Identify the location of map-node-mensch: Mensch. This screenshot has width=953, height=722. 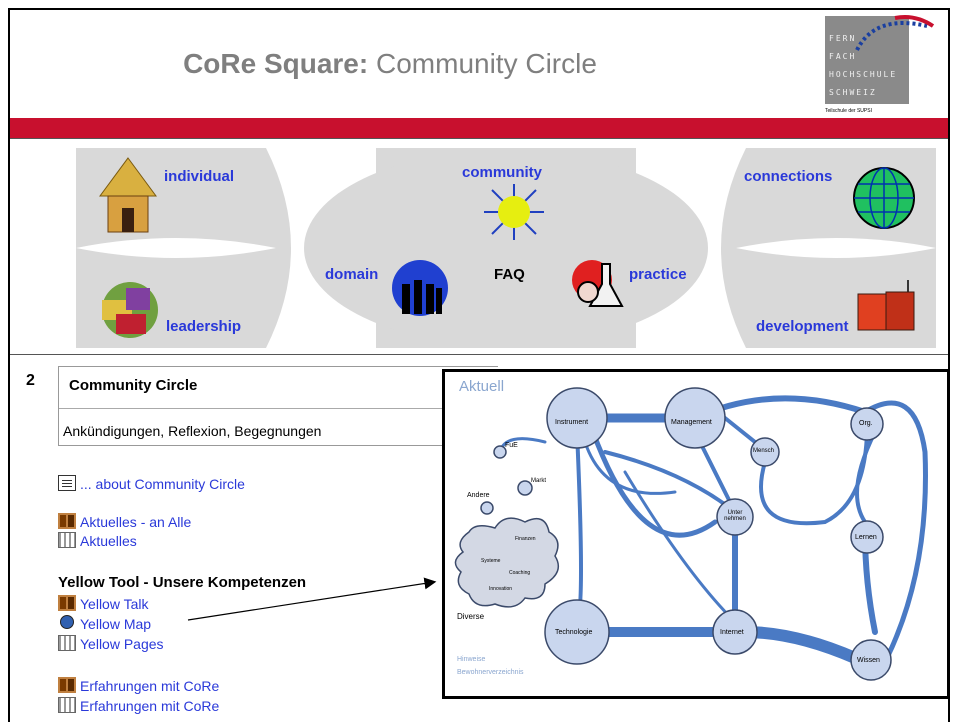
(764, 451).